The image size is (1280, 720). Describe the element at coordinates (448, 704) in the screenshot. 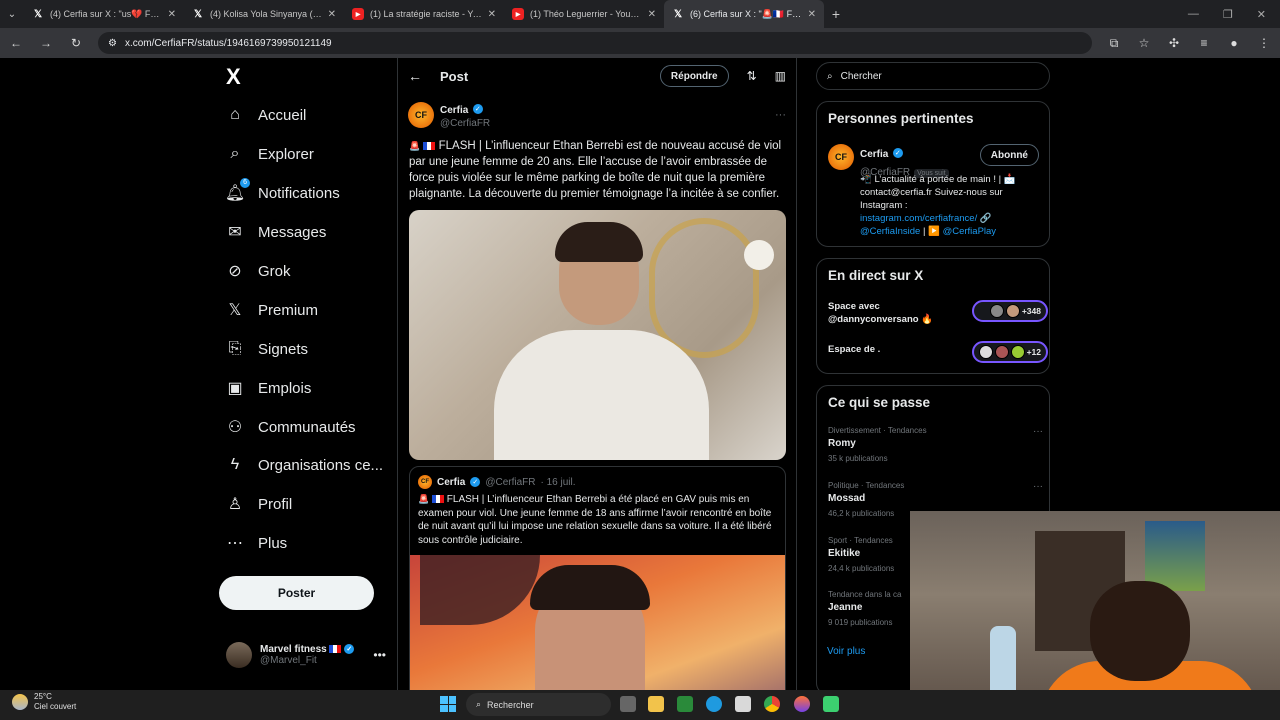

I see `windows-start-icon` at that location.